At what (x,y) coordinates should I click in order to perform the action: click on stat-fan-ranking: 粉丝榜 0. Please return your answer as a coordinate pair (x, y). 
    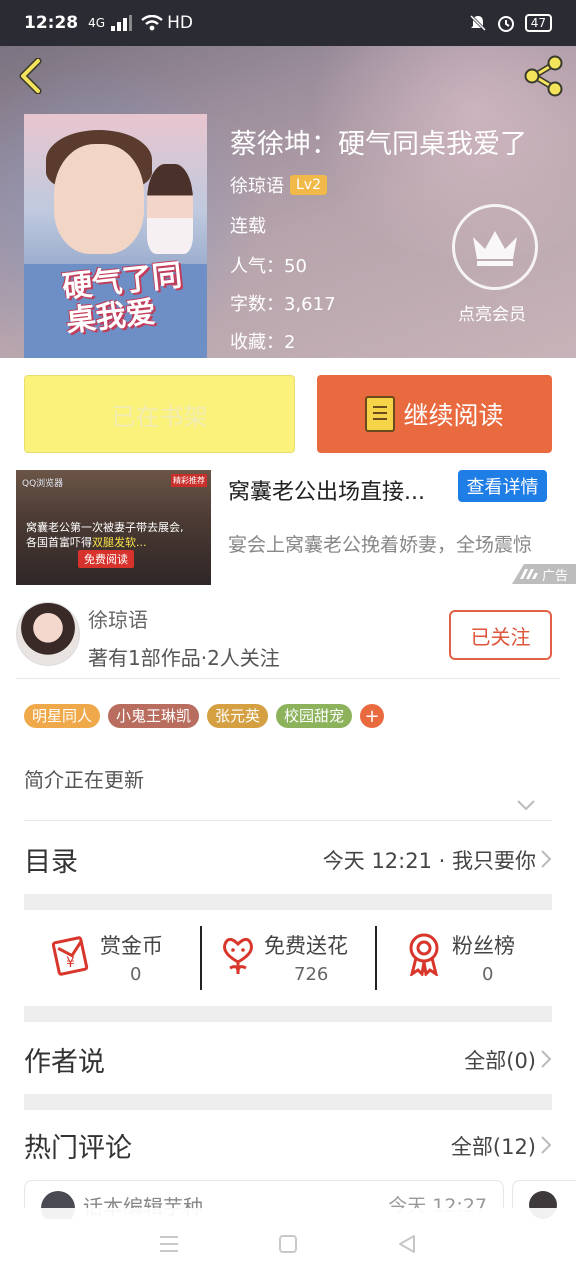
    Looking at the image, I should click on (464, 958).